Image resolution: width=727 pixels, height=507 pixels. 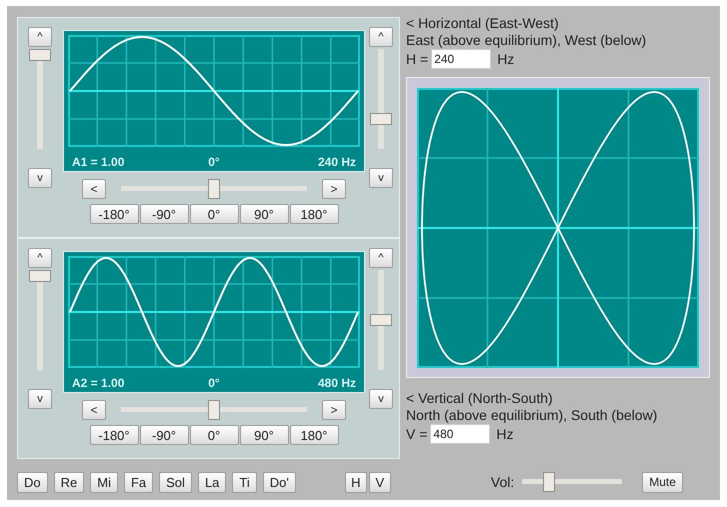 I want to click on note-button: Do', so click(x=279, y=482).